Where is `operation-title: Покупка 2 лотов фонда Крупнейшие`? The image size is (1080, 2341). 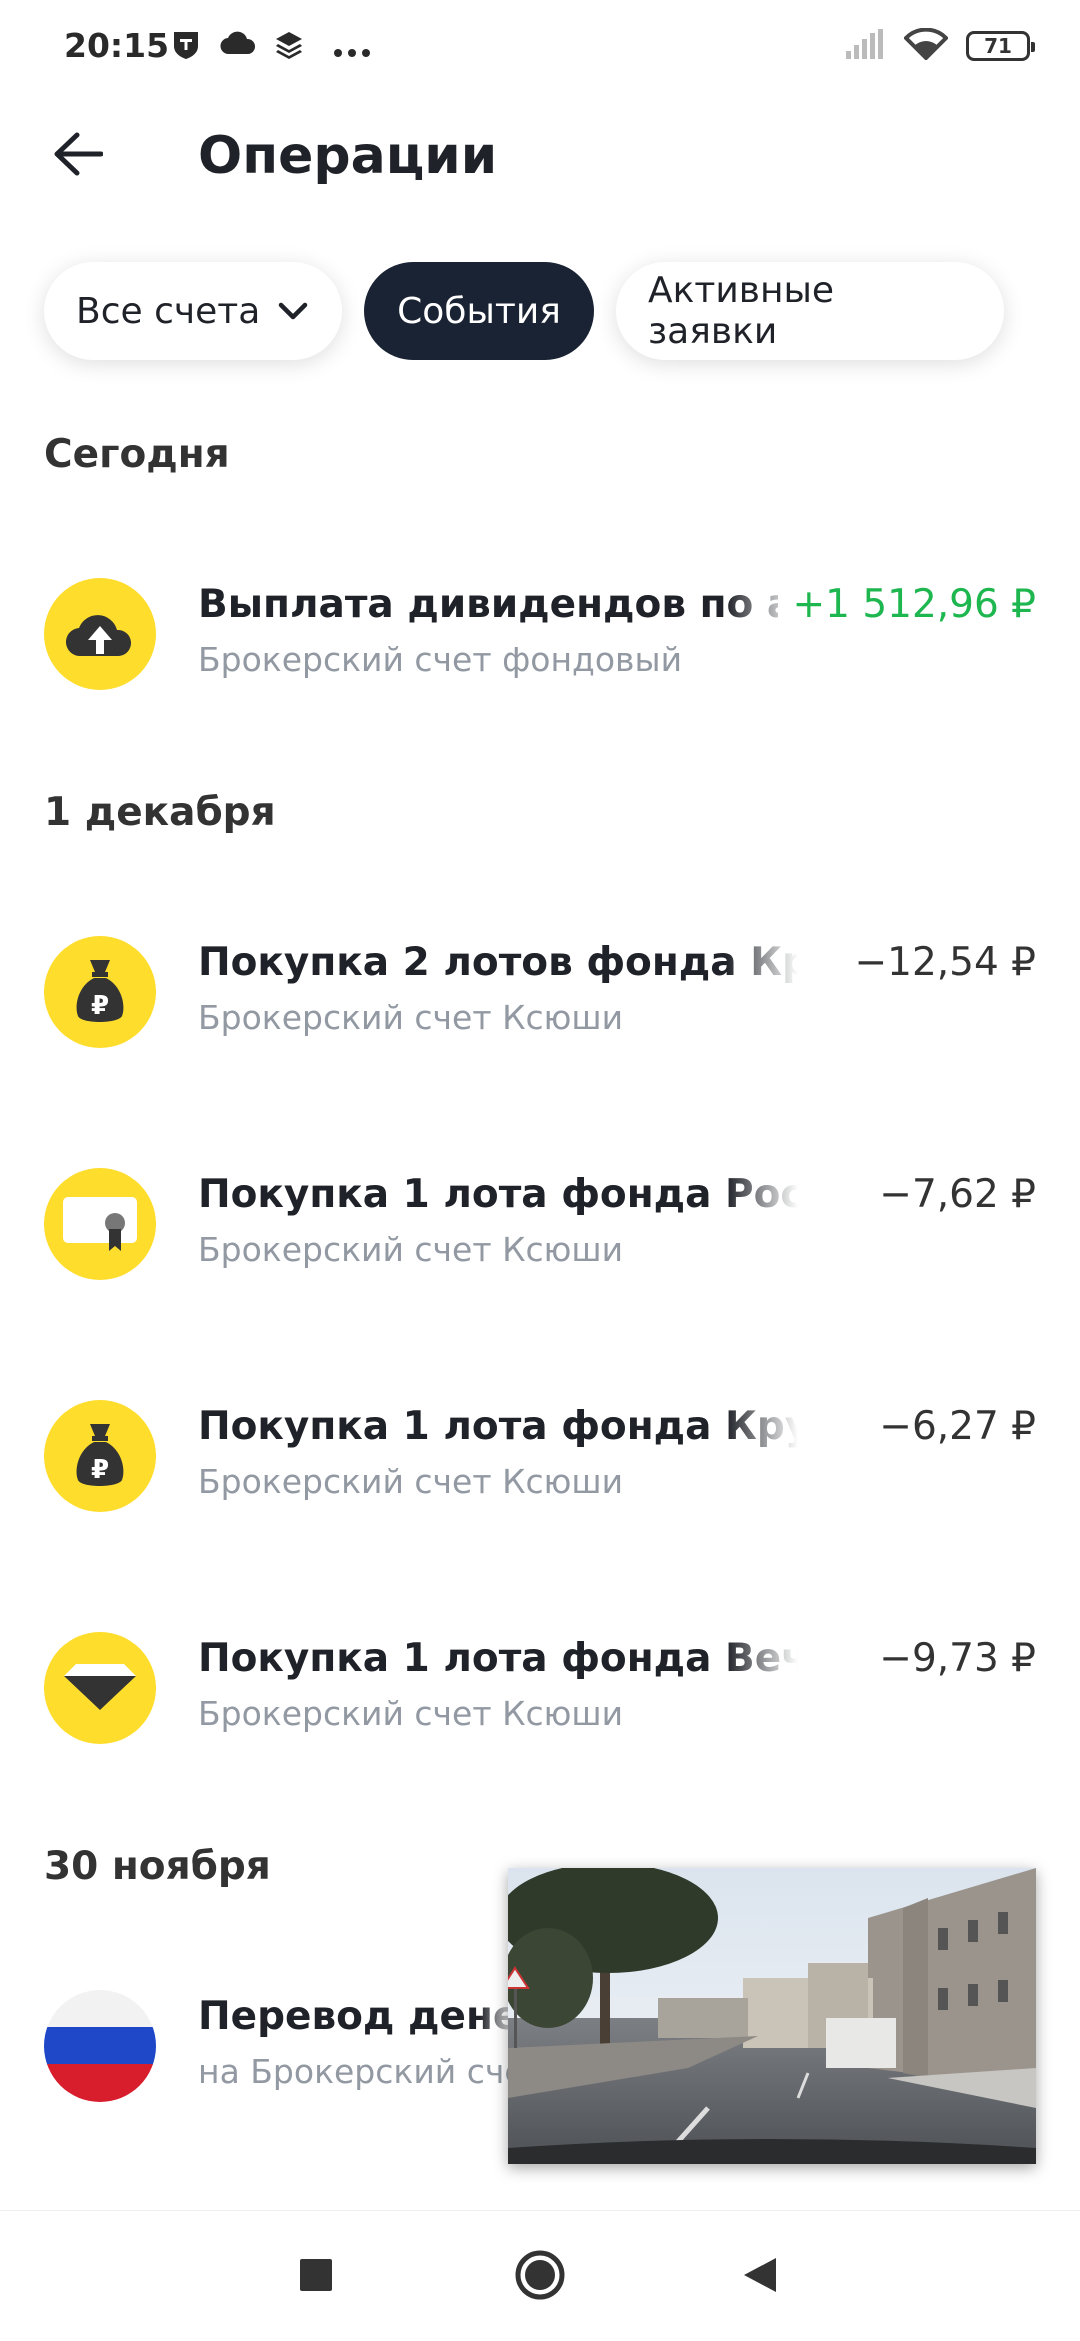
operation-title: Покупка 2 лотов фонда Крупнейшие is located at coordinates (498, 962).